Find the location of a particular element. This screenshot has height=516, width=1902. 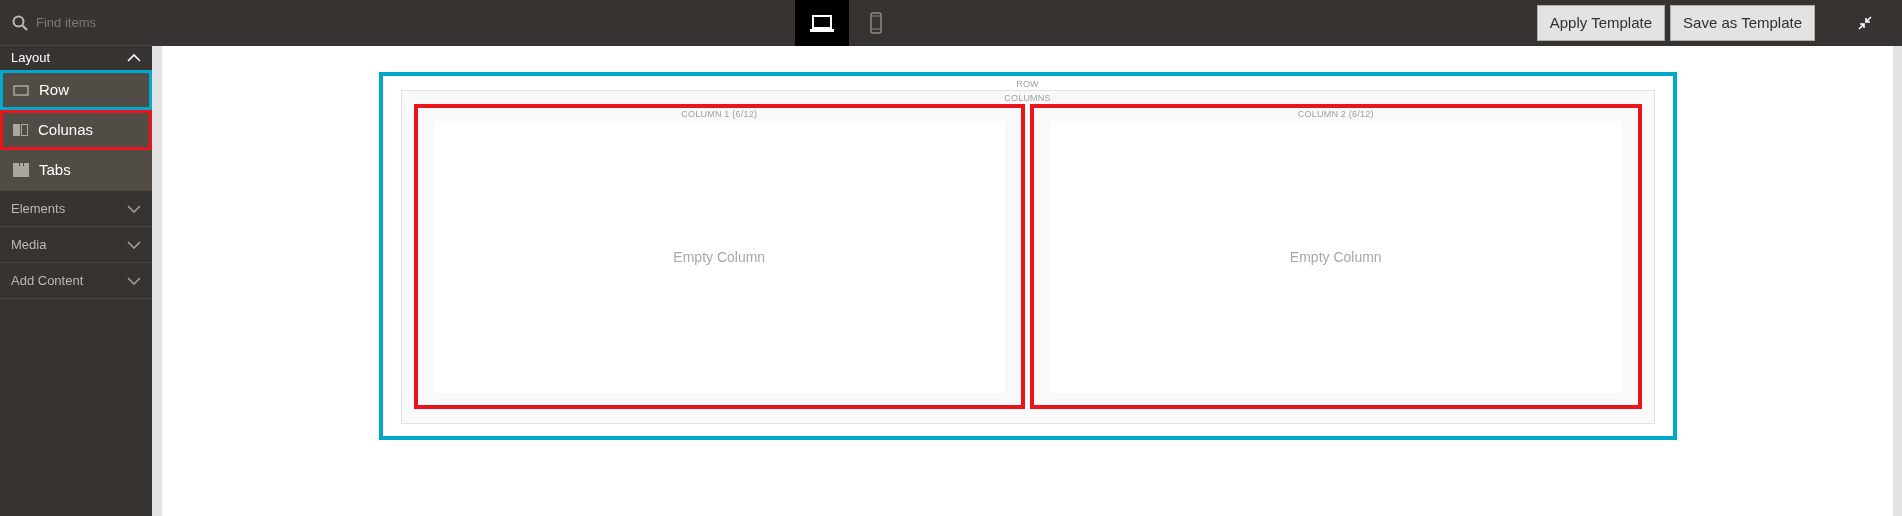

column-label: COLUMN 2 (6/12) is located at coordinates (1335, 114).